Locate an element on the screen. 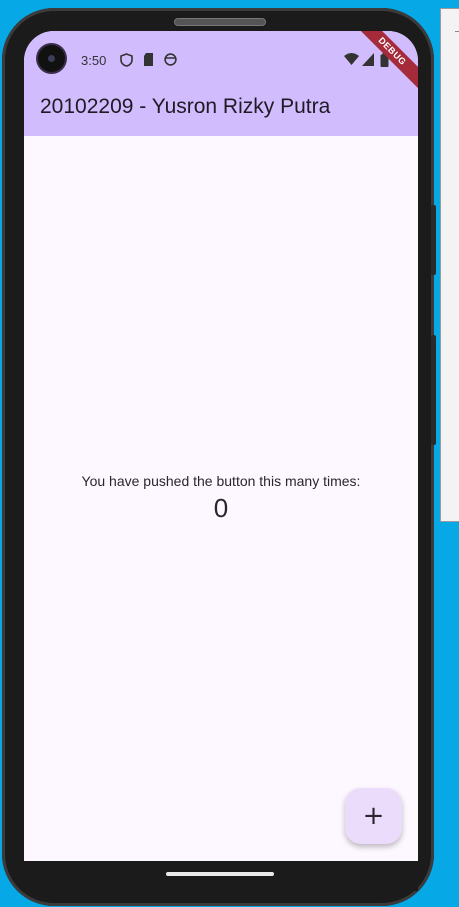 Image resolution: width=459 pixels, height=907 pixels. sd-card-icon is located at coordinates (148, 60).